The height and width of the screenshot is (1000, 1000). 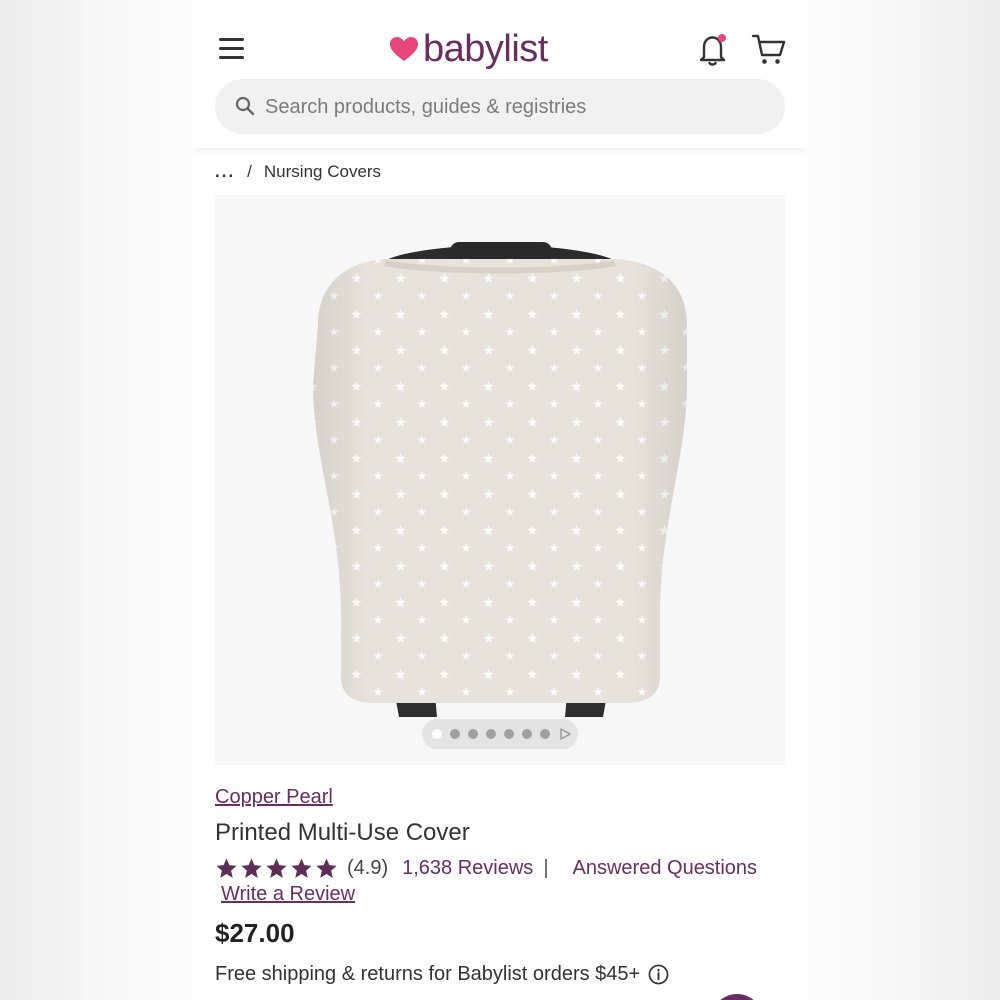 What do you see at coordinates (769, 49) in the screenshot?
I see `cart-icon` at bounding box center [769, 49].